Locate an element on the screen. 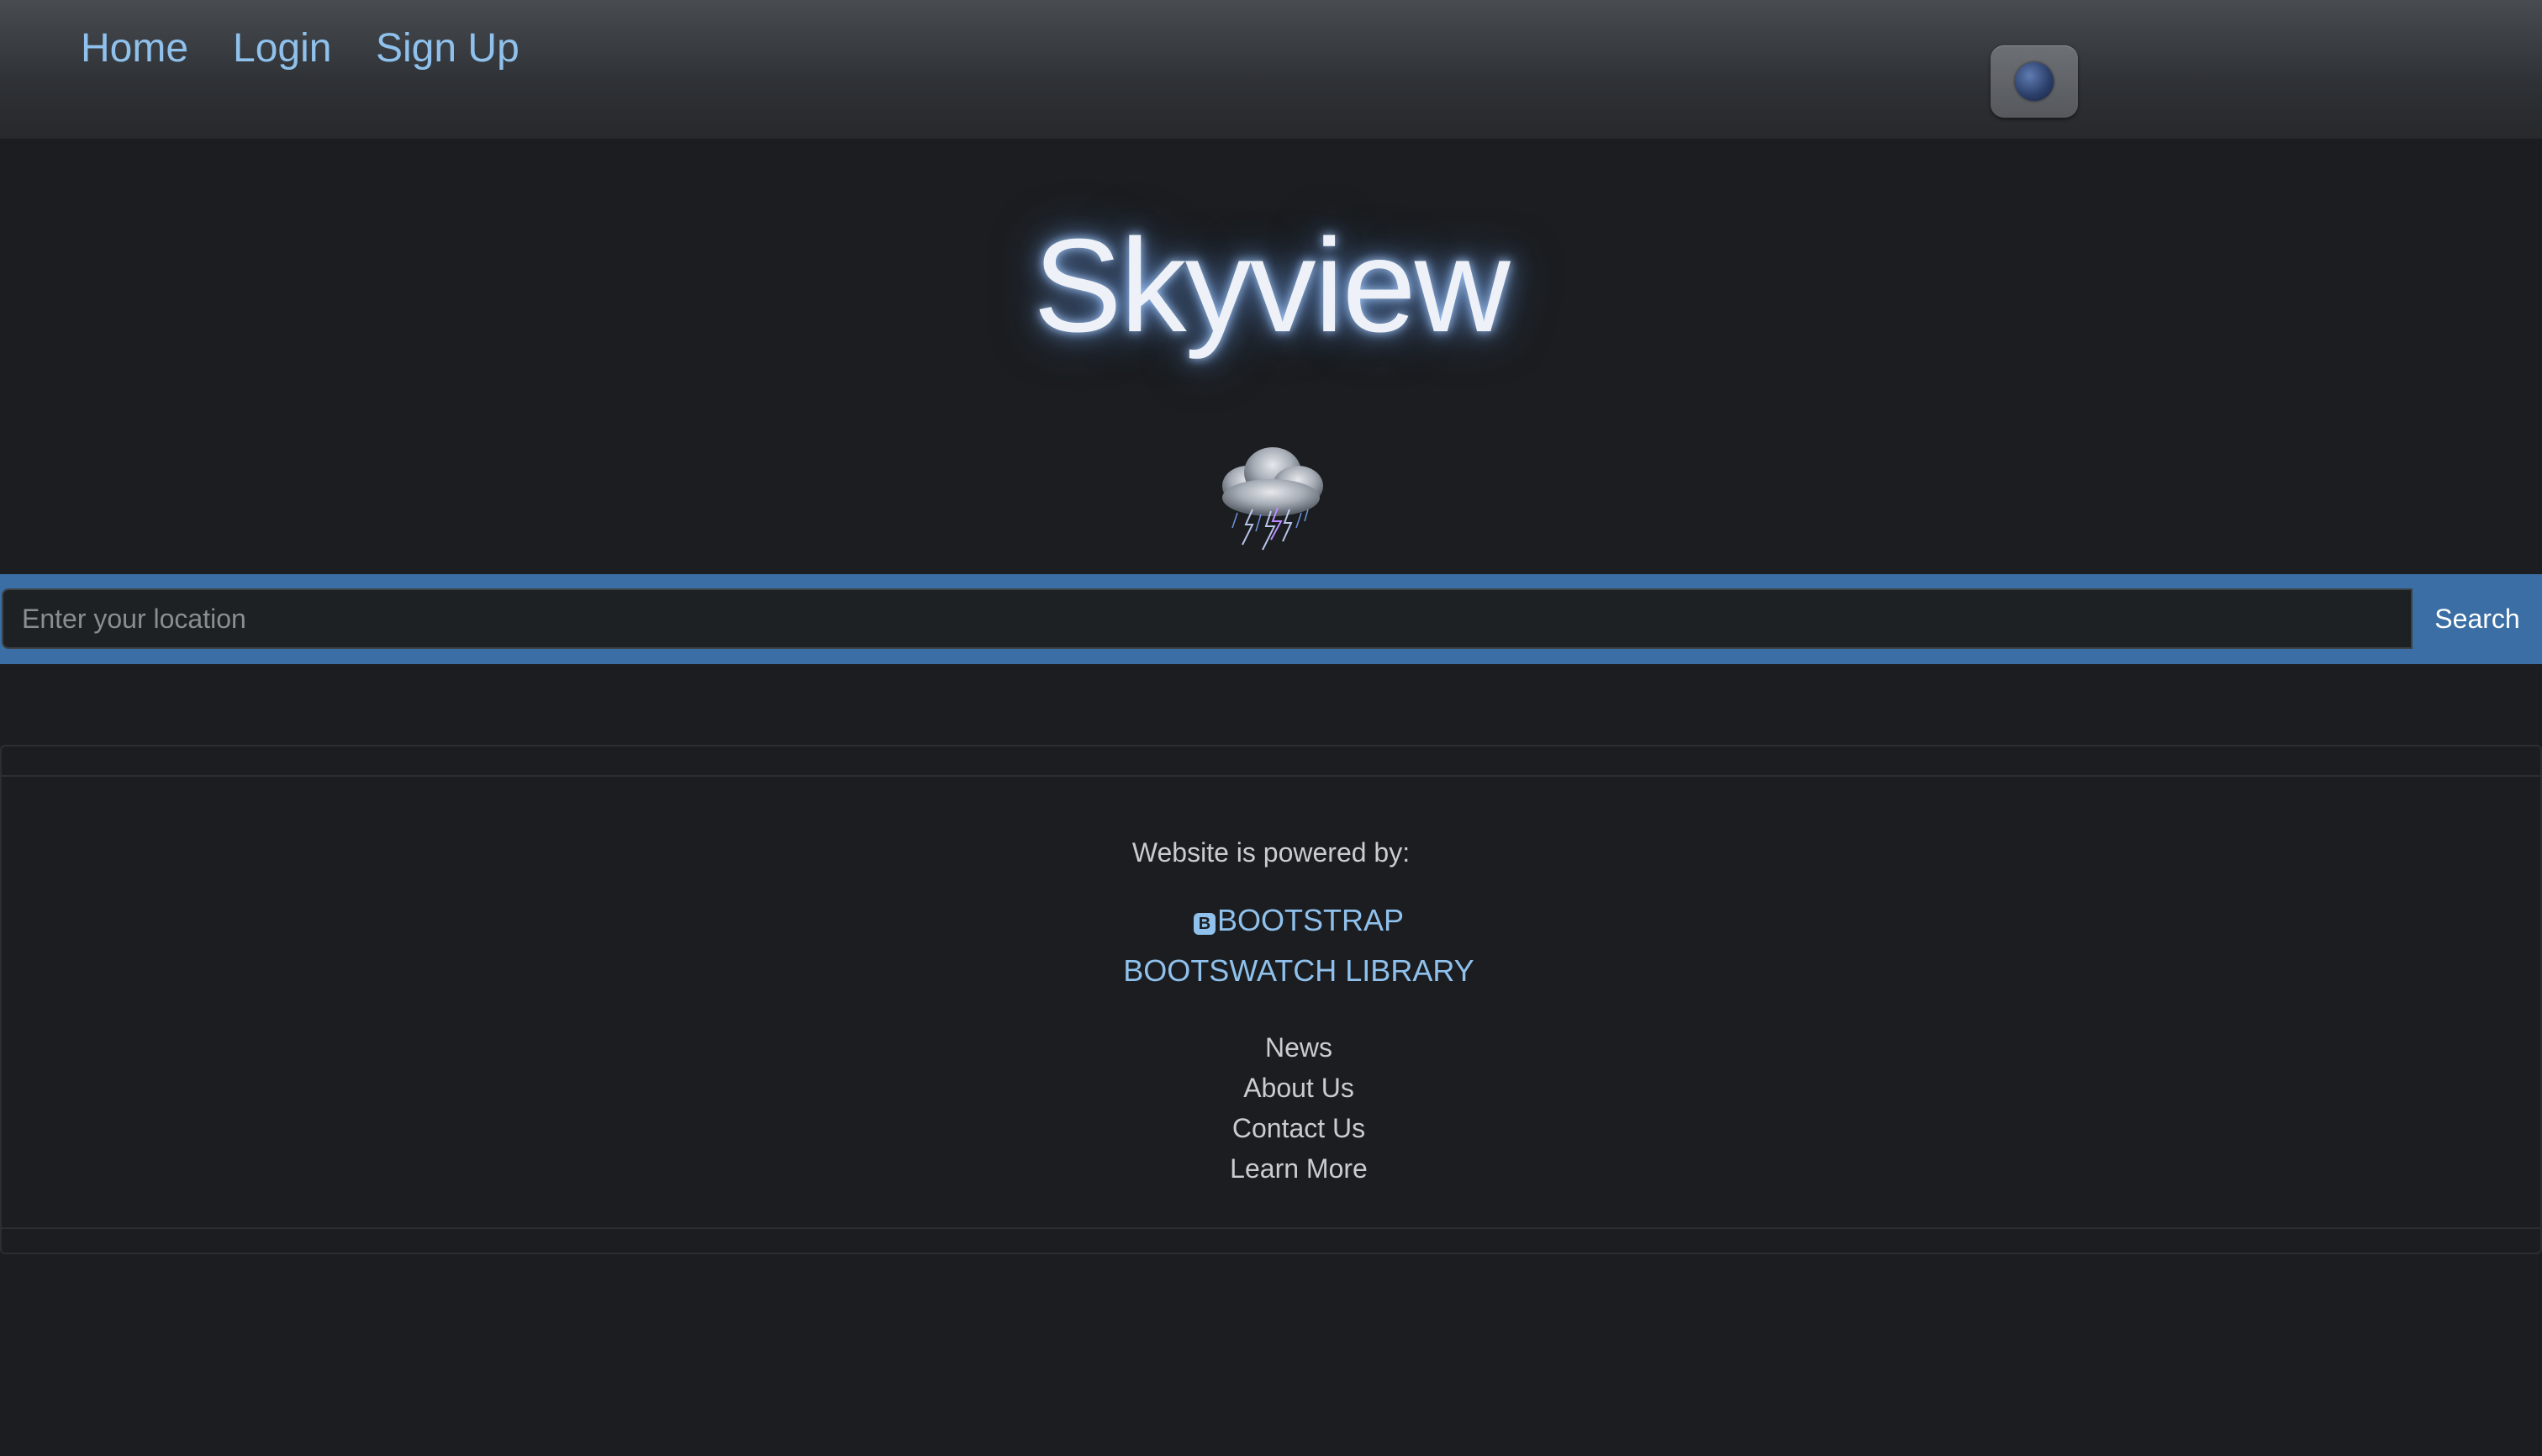 The height and width of the screenshot is (1456, 2542). nav-login-link: Login is located at coordinates (282, 49).